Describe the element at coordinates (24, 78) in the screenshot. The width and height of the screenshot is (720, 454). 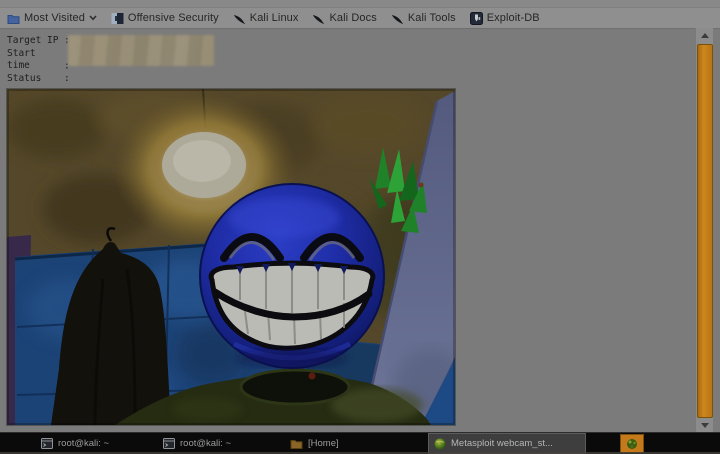
I see `status-label: Status` at that location.